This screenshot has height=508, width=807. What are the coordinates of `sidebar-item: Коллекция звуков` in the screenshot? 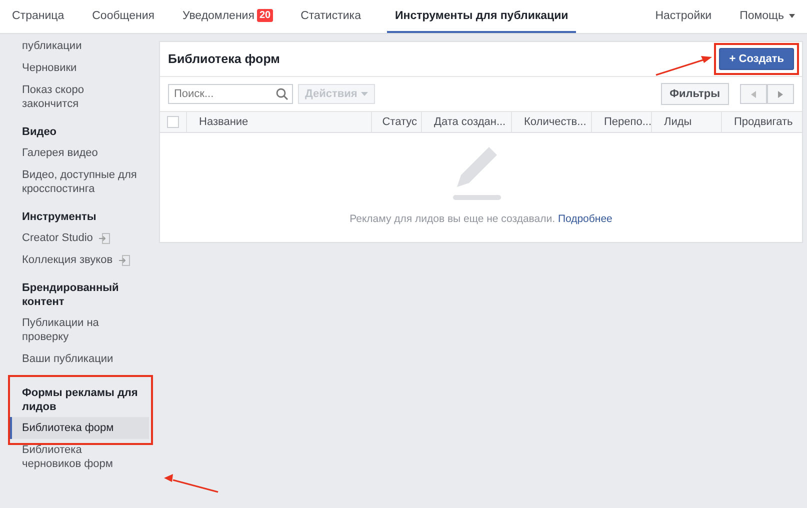 It's located at (79, 260).